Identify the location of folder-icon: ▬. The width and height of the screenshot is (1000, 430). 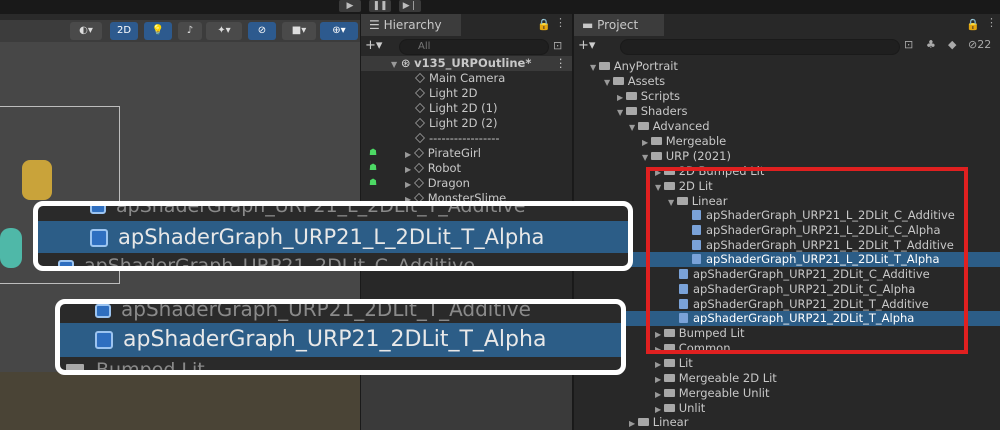
(590, 25).